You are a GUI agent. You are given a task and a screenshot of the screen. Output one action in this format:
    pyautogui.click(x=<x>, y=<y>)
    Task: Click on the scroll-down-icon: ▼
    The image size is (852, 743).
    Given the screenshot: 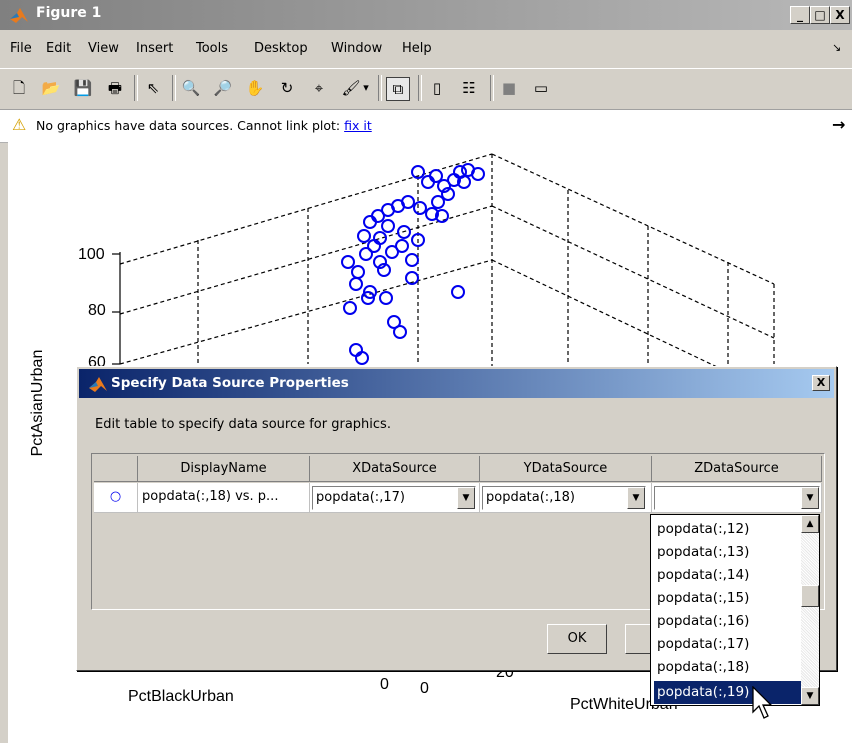 What is the action you would take?
    pyautogui.click(x=810, y=696)
    